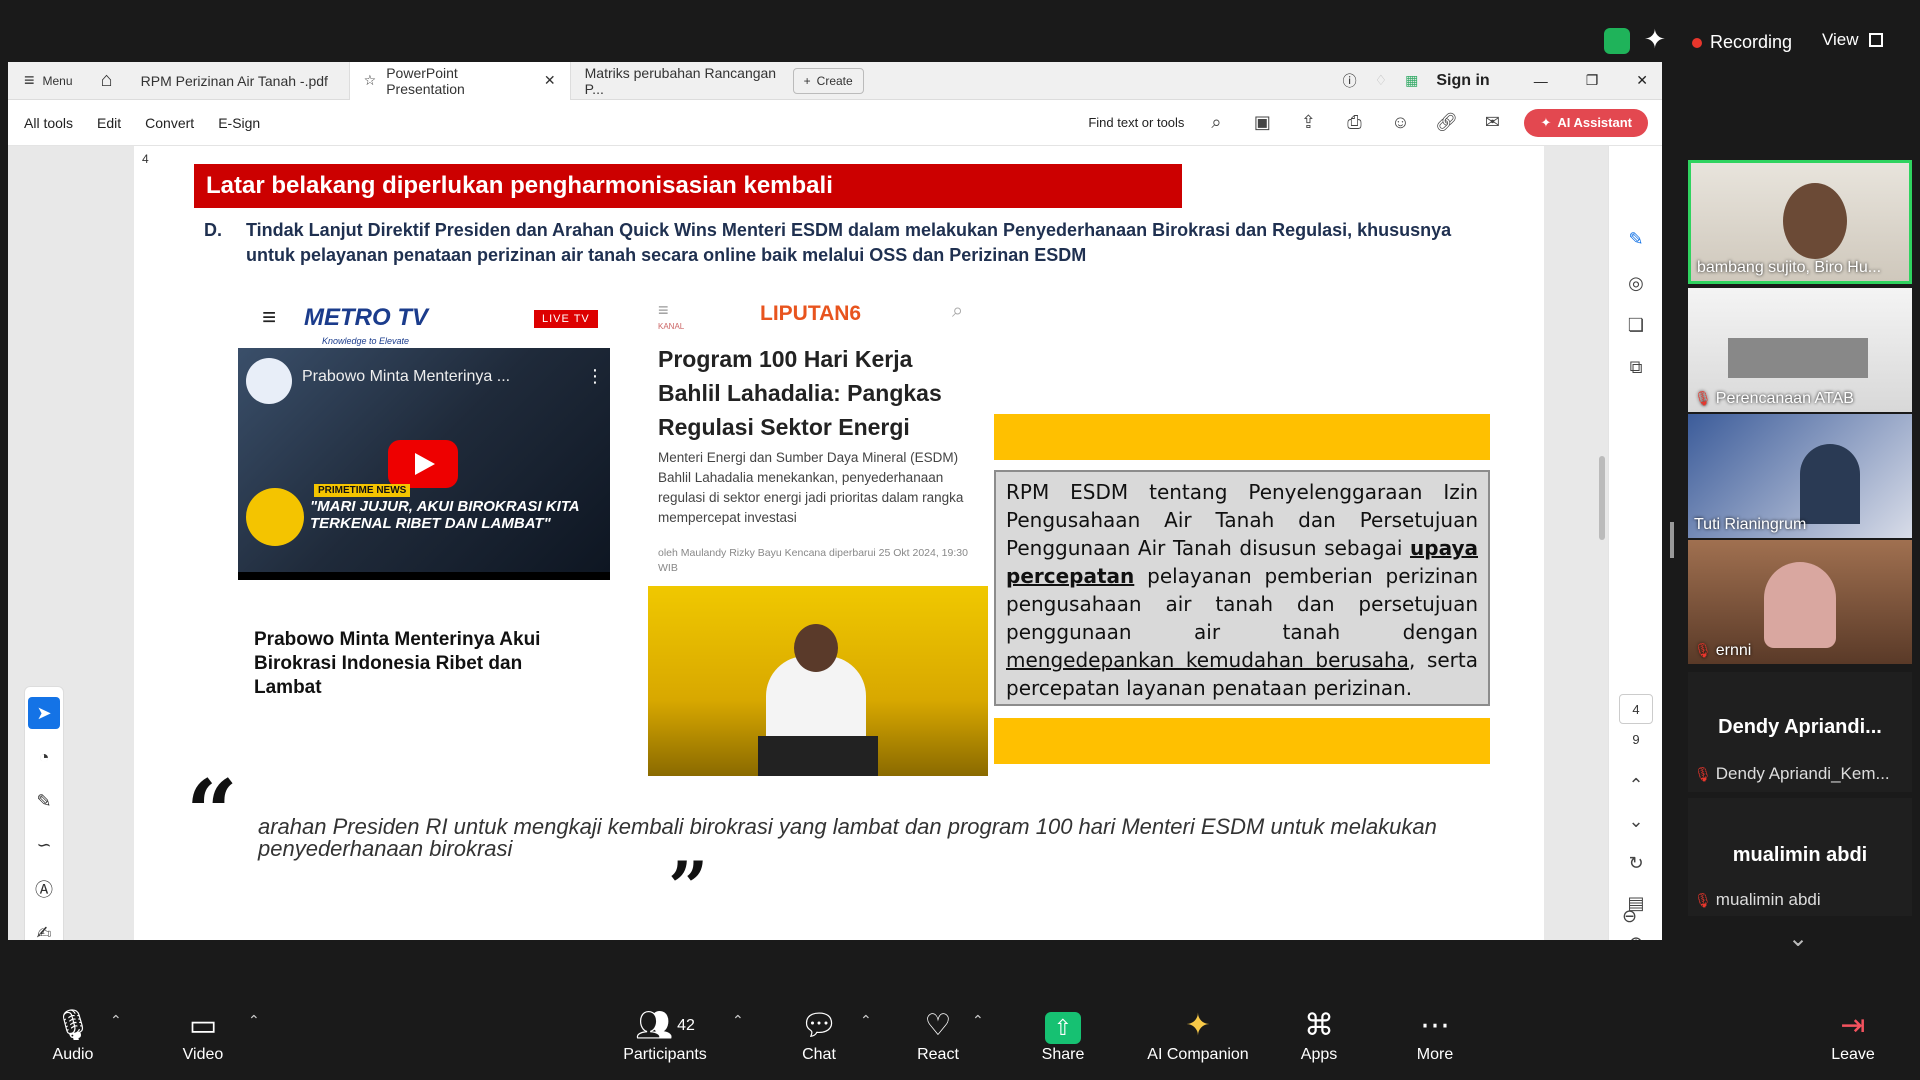 This screenshot has width=1920, height=1080. Describe the element at coordinates (1592, 80) in the screenshot. I see `restore-icon: ❐` at that location.